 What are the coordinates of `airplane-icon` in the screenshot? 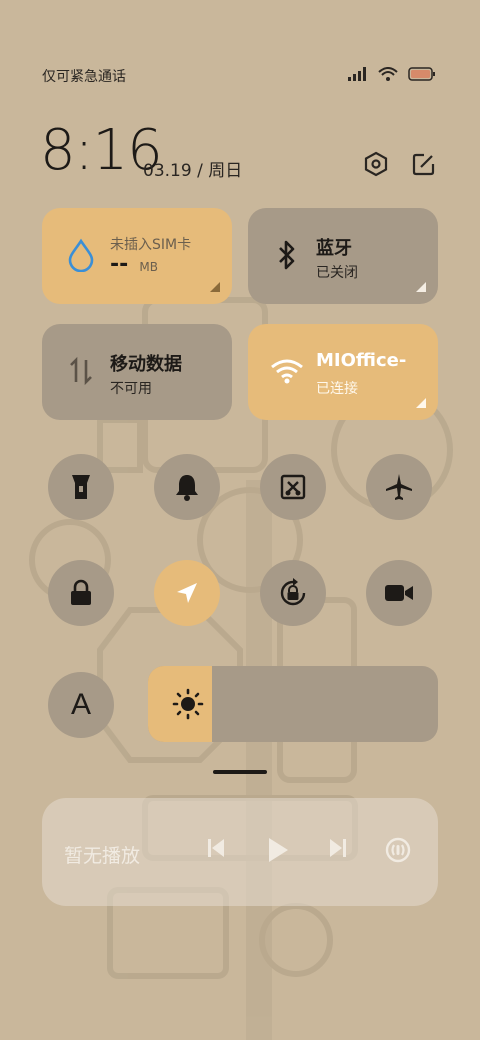 It's located at (399, 487).